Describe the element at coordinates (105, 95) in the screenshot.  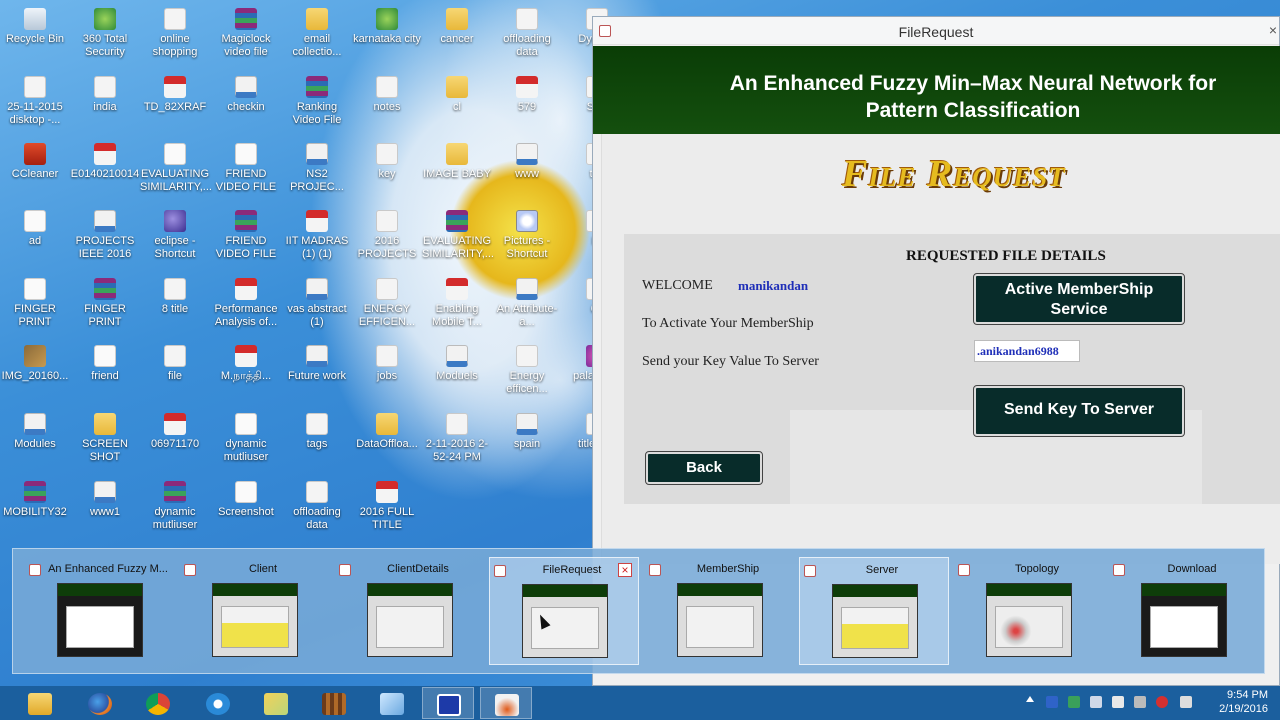
I see `desktop-icon: india` at that location.